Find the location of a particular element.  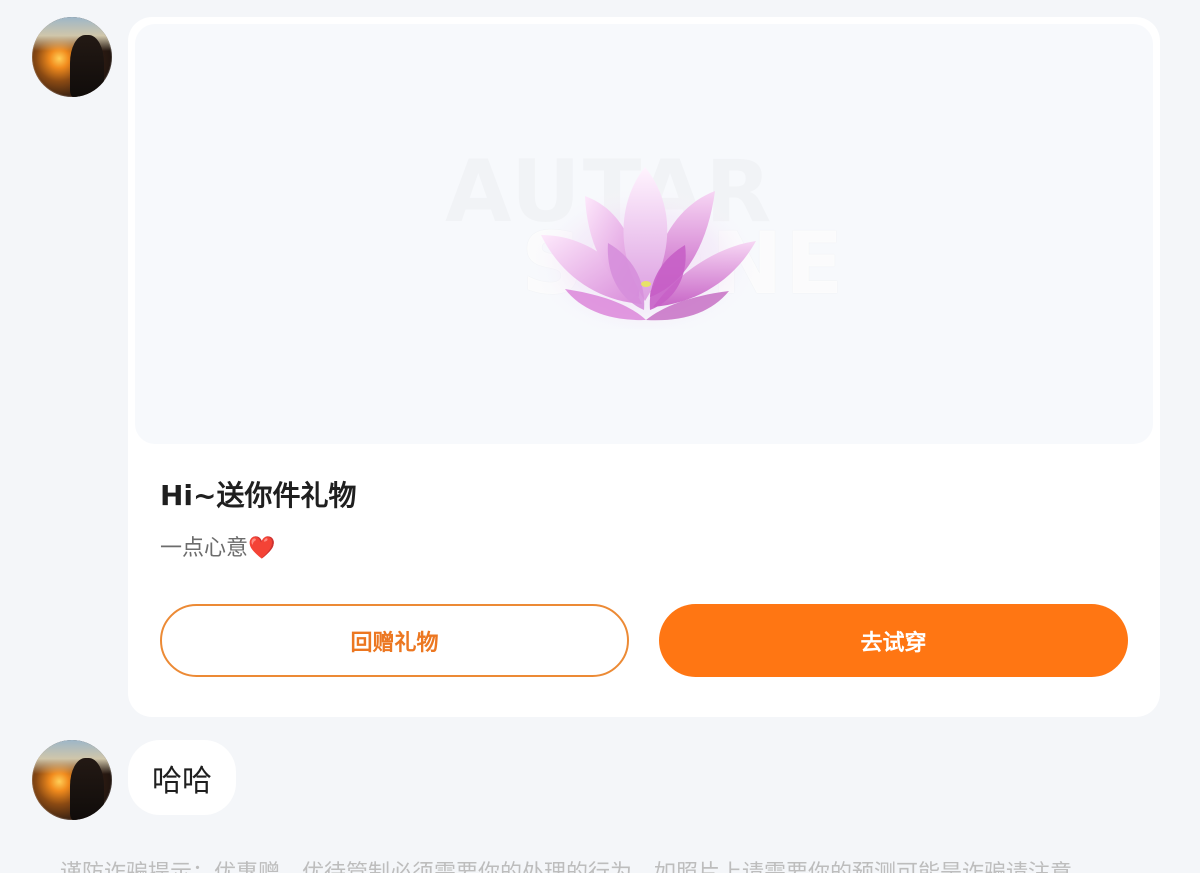

try-on-button: 去试穿 is located at coordinates (893, 640).